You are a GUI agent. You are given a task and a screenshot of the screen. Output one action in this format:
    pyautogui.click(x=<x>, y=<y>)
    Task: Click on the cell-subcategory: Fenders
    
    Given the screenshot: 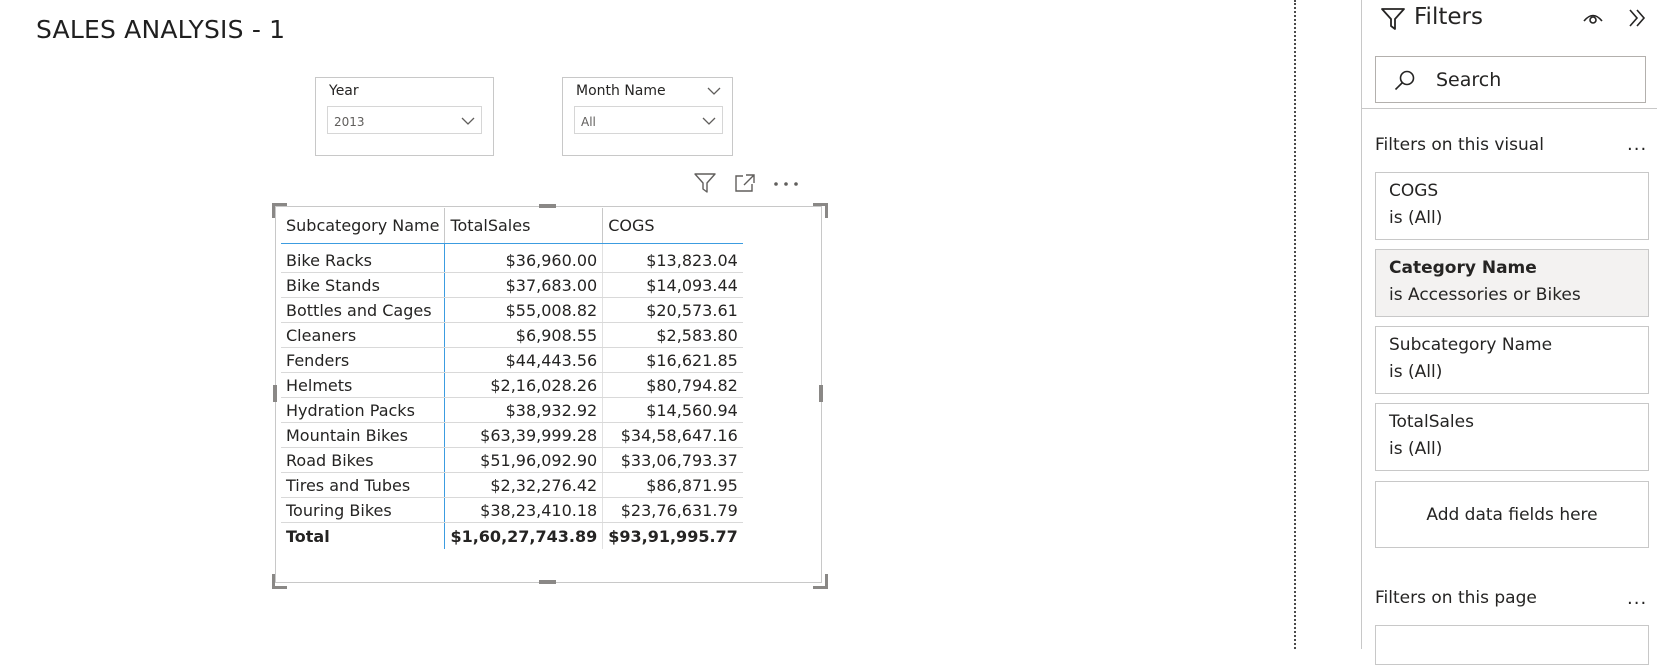 What is the action you would take?
    pyautogui.click(x=363, y=360)
    